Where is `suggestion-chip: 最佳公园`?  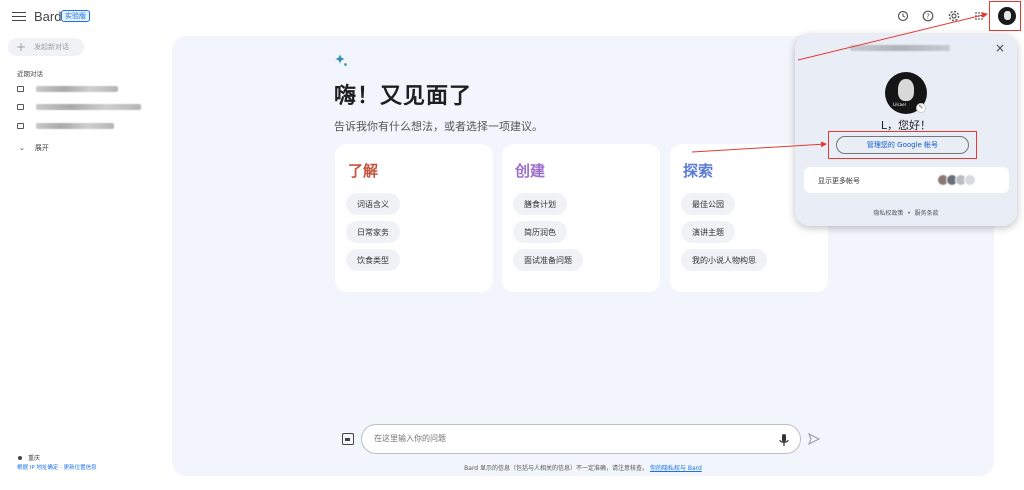 suggestion-chip: 最佳公园 is located at coordinates (708, 204).